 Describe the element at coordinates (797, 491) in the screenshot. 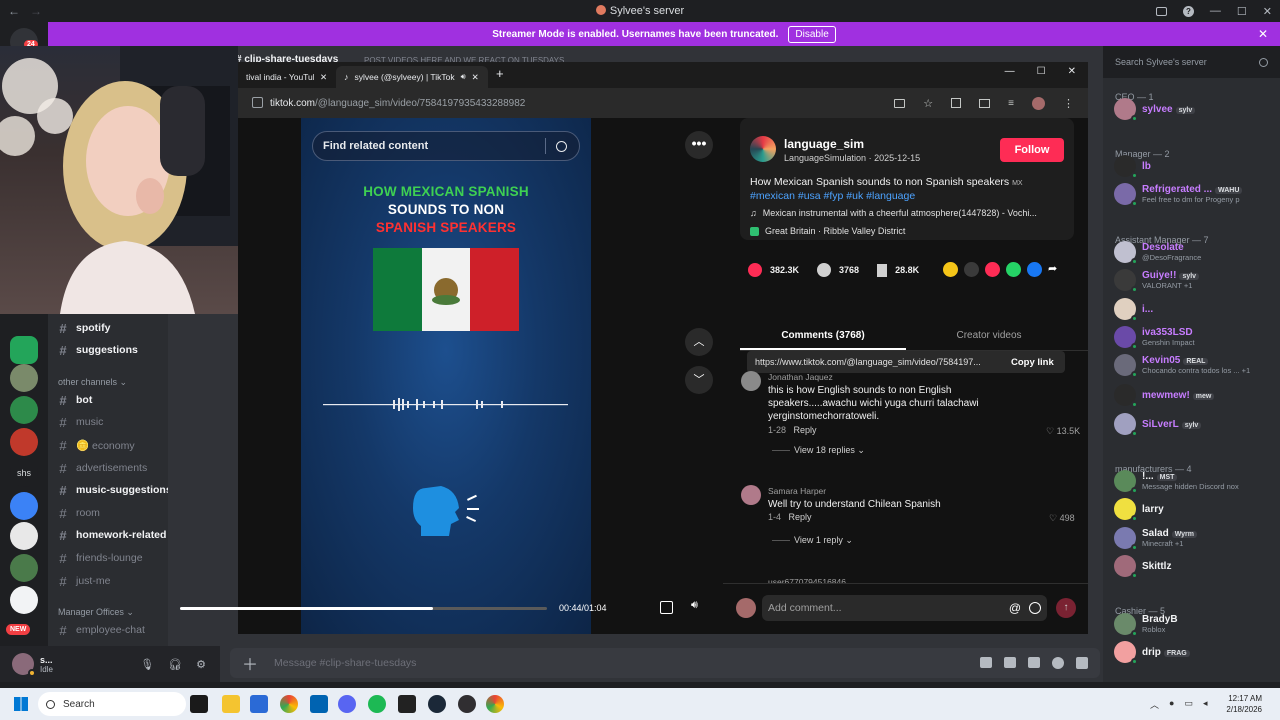

I see `comment-author: Samara Harper` at that location.